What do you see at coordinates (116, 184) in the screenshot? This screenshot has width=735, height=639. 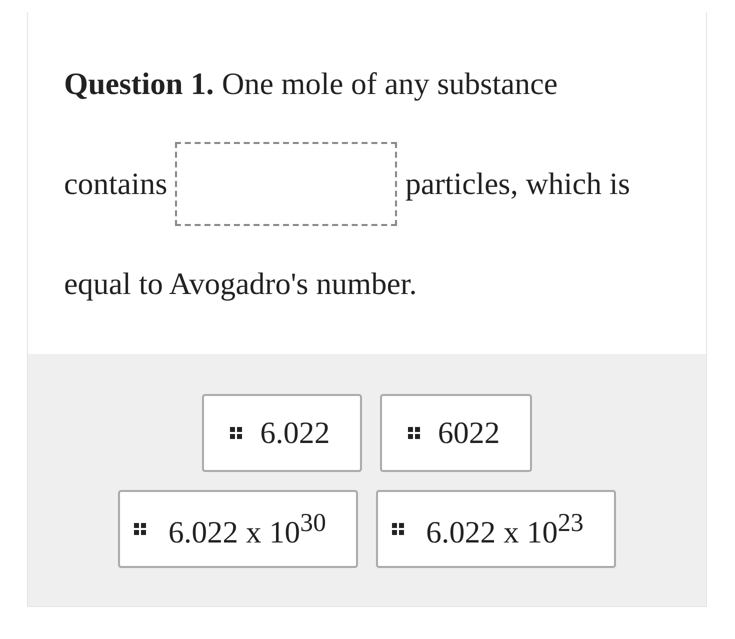 I see `question-text: contains` at bounding box center [116, 184].